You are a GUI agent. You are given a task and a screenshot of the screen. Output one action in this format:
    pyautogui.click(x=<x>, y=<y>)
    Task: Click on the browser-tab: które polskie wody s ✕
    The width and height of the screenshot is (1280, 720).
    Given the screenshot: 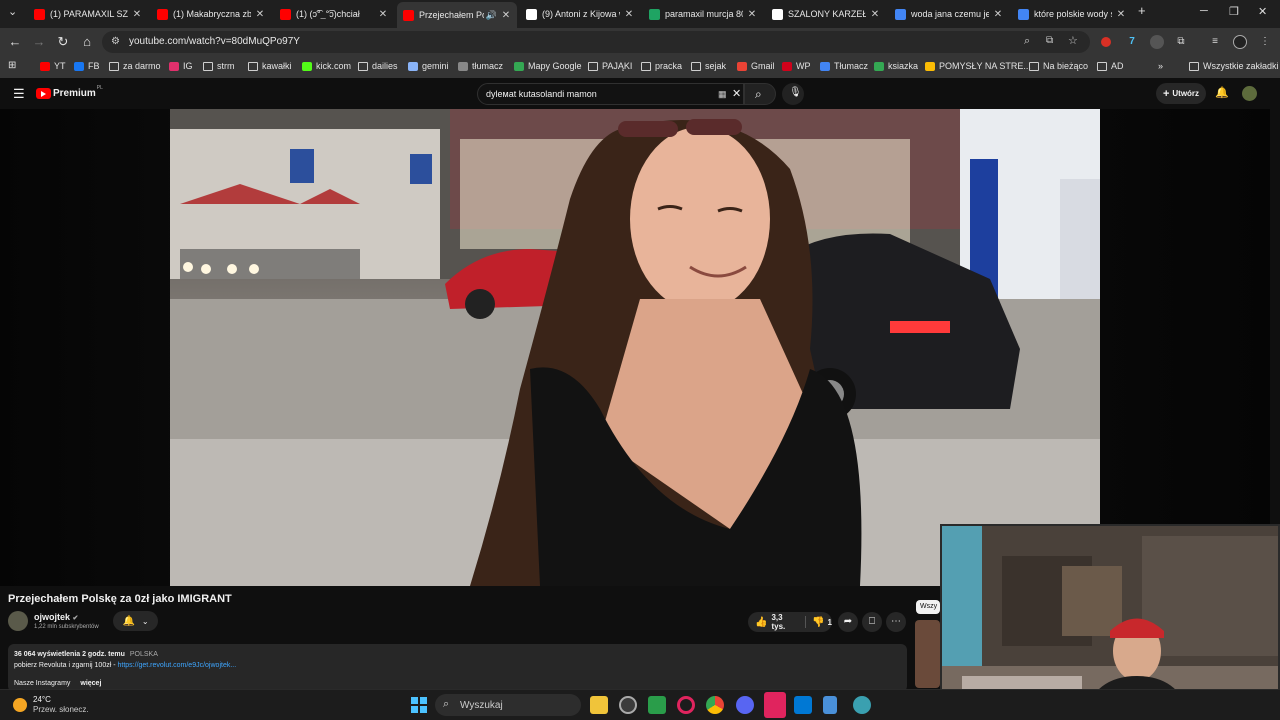 What is the action you would take?
    pyautogui.click(x=1072, y=14)
    